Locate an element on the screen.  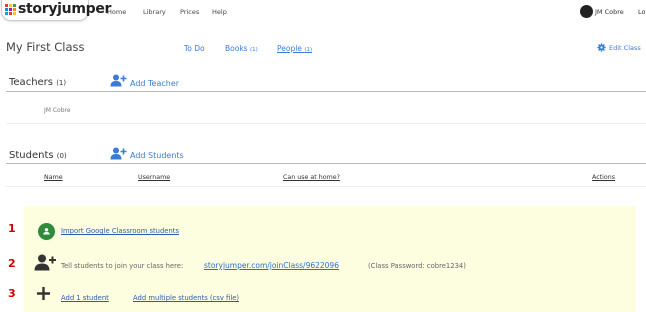
teacher-row-divider is located at coordinates (326, 123).